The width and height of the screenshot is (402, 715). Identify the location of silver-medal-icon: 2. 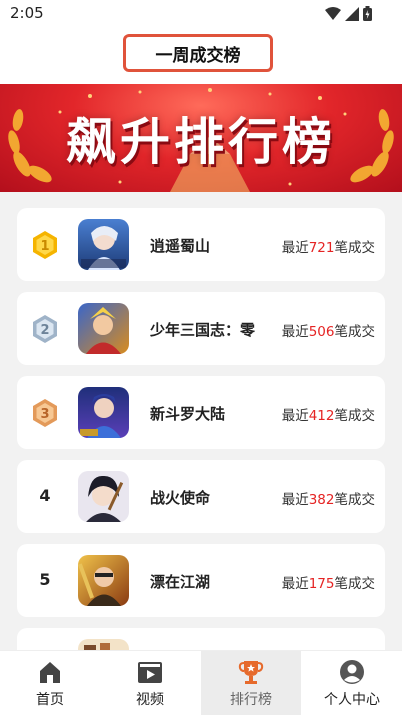
(45, 329).